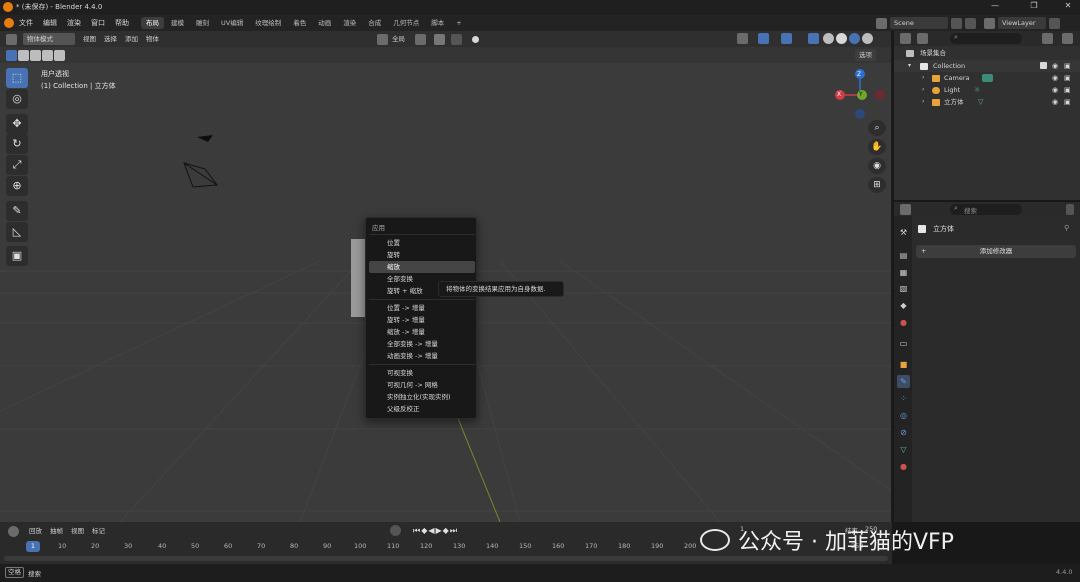 The height and width of the screenshot is (582, 1080). I want to click on new-collection-icon, so click(1067, 38).